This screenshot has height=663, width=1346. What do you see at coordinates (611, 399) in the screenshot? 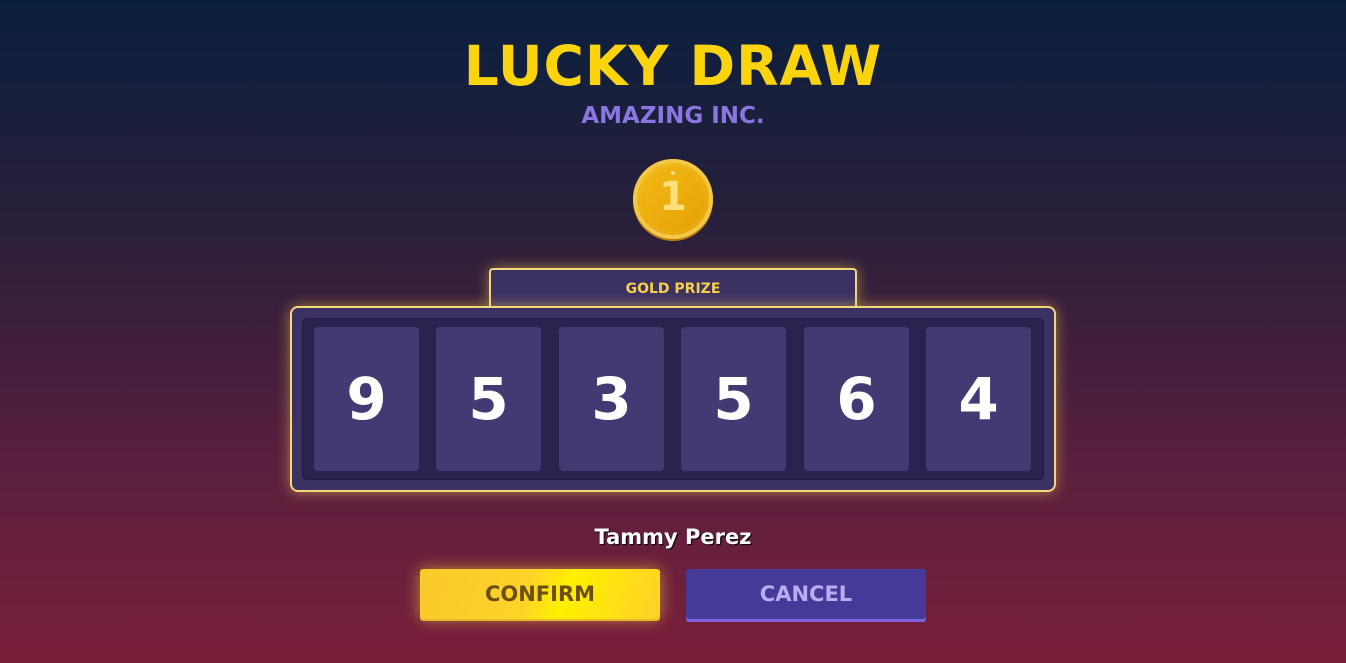
I see `digit-slot-3: 3` at bounding box center [611, 399].